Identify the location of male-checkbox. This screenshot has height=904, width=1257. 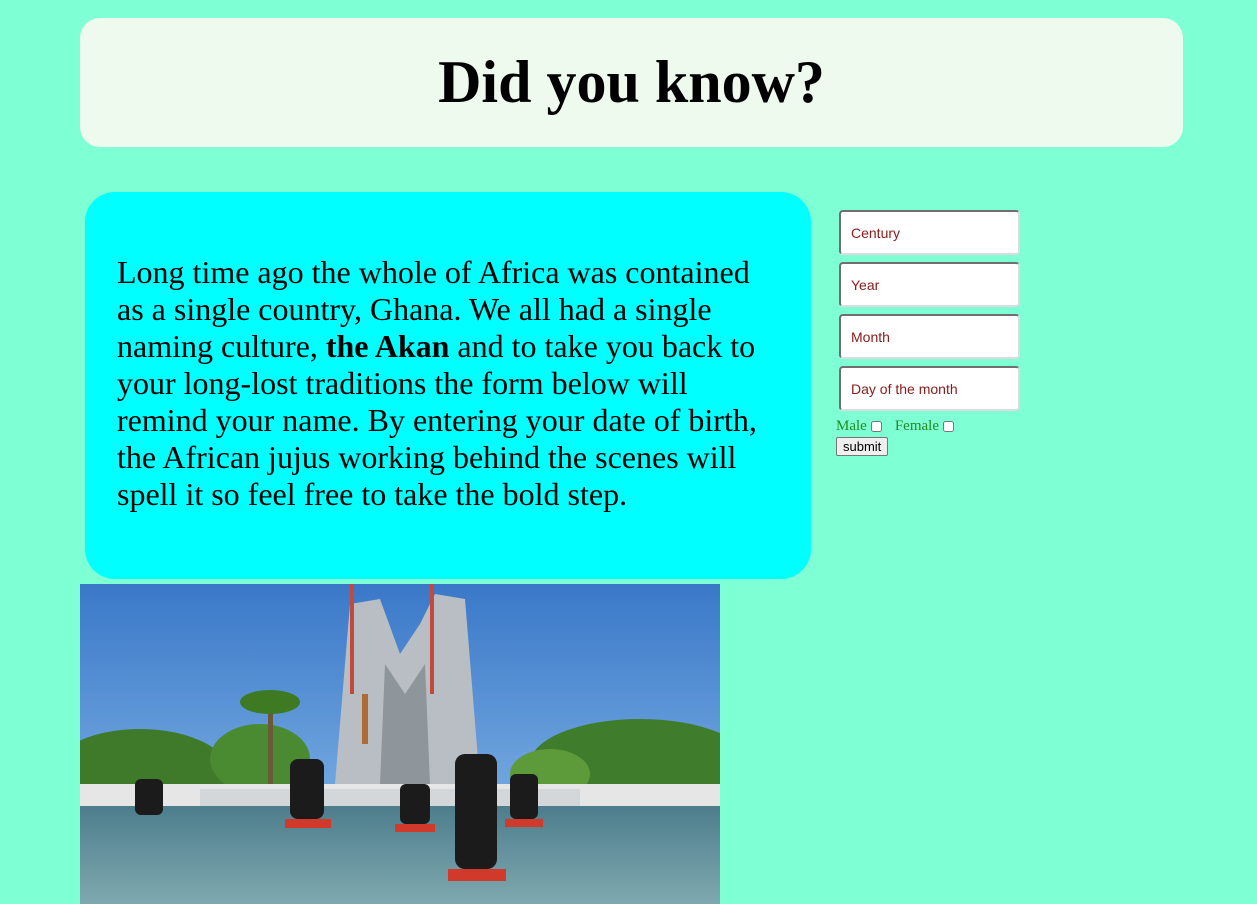
(876, 426).